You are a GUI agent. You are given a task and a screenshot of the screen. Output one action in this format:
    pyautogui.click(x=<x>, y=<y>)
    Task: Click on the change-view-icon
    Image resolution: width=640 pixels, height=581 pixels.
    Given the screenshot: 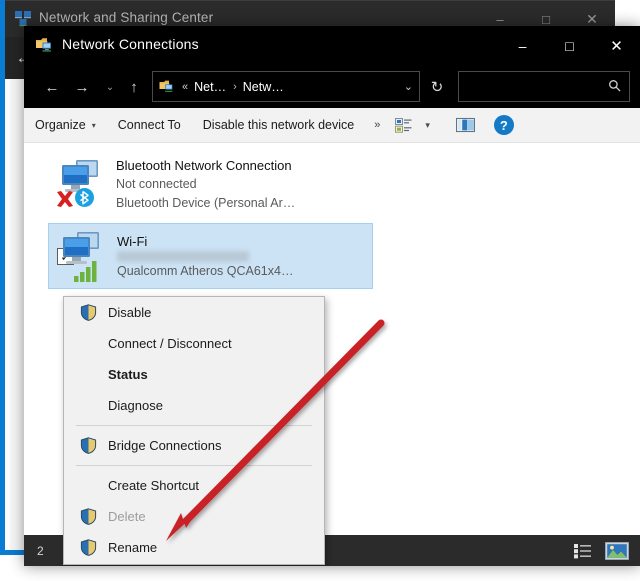 What is the action you would take?
    pyautogui.click(x=403, y=125)
    